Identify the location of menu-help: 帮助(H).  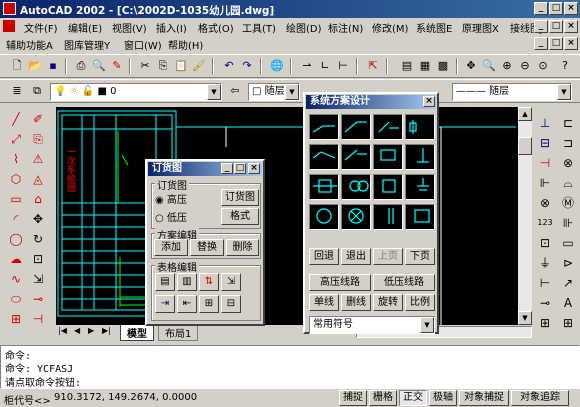
(185, 44).